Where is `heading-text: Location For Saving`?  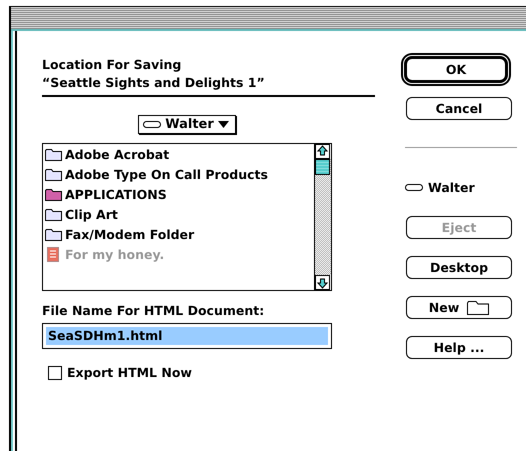 heading-text: Location For Saving is located at coordinates (112, 64).